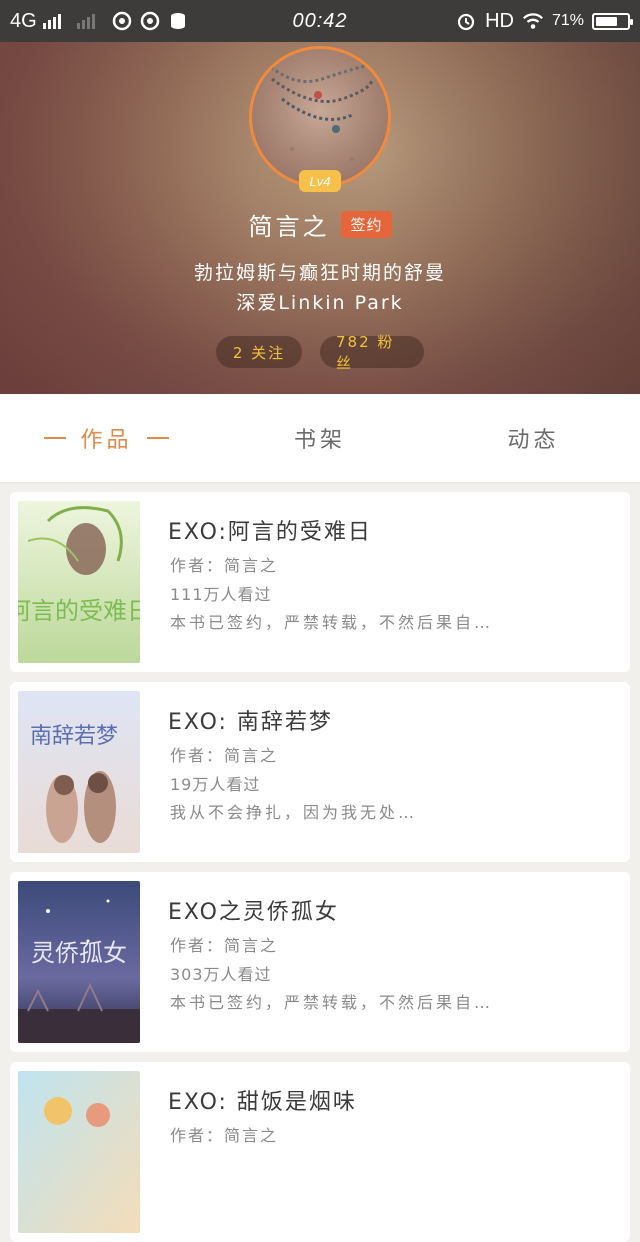 The height and width of the screenshot is (1242, 640). Describe the element at coordinates (320, 181) in the screenshot. I see `level-badge: Lv4` at that location.